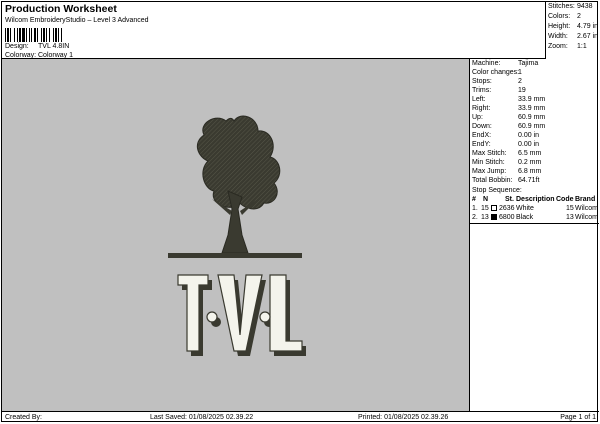 Image resolution: width=600 pixels, height=424 pixels. What do you see at coordinates (509, 126) in the screenshot?
I see `info-row: Down: 60.9 mm` at bounding box center [509, 126].